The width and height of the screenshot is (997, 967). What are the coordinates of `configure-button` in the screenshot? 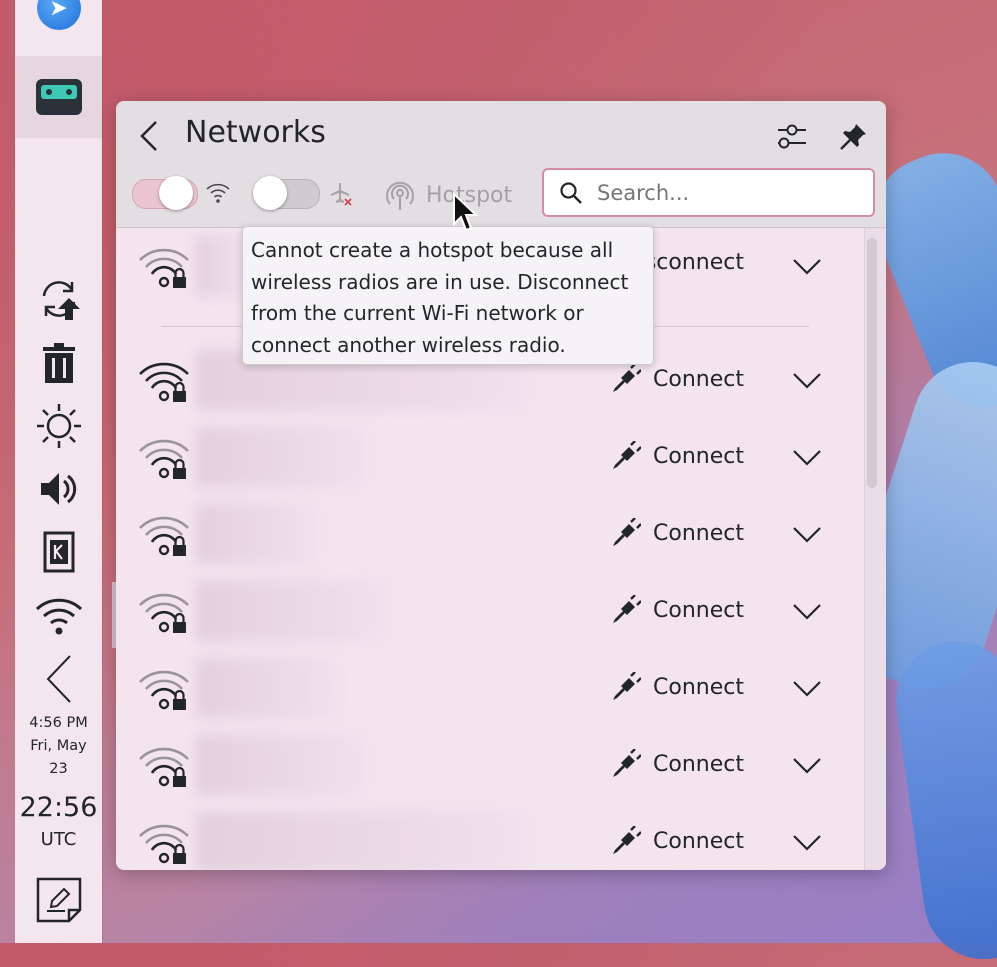 It's located at (792, 136).